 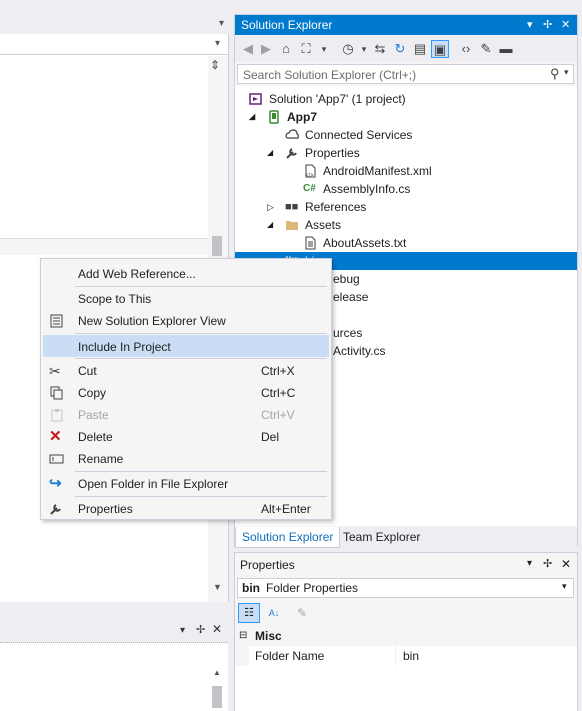 I want to click on property-value: bin, so click(x=411, y=656).